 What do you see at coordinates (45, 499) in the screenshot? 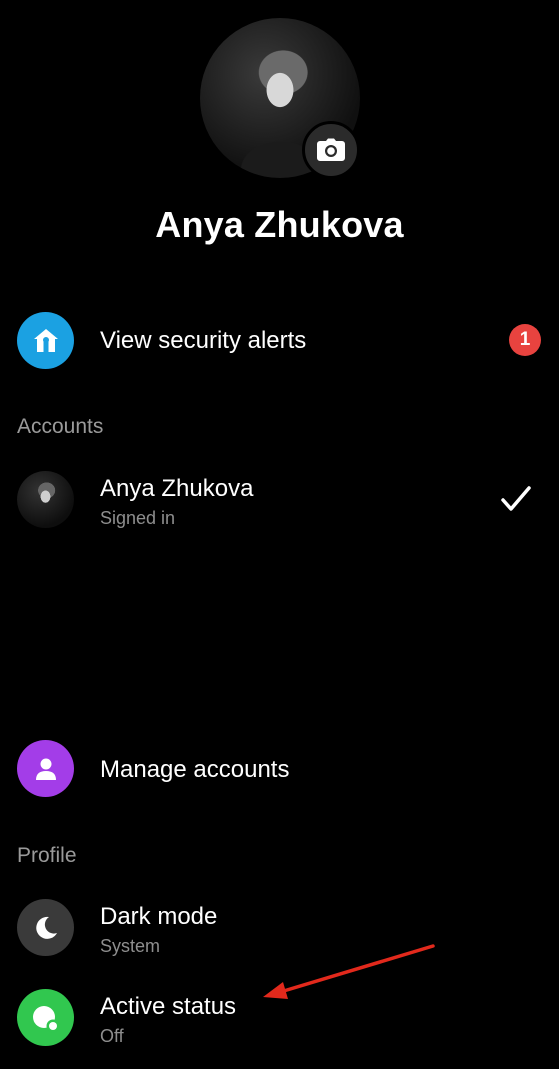
I see `account-avatar` at bounding box center [45, 499].